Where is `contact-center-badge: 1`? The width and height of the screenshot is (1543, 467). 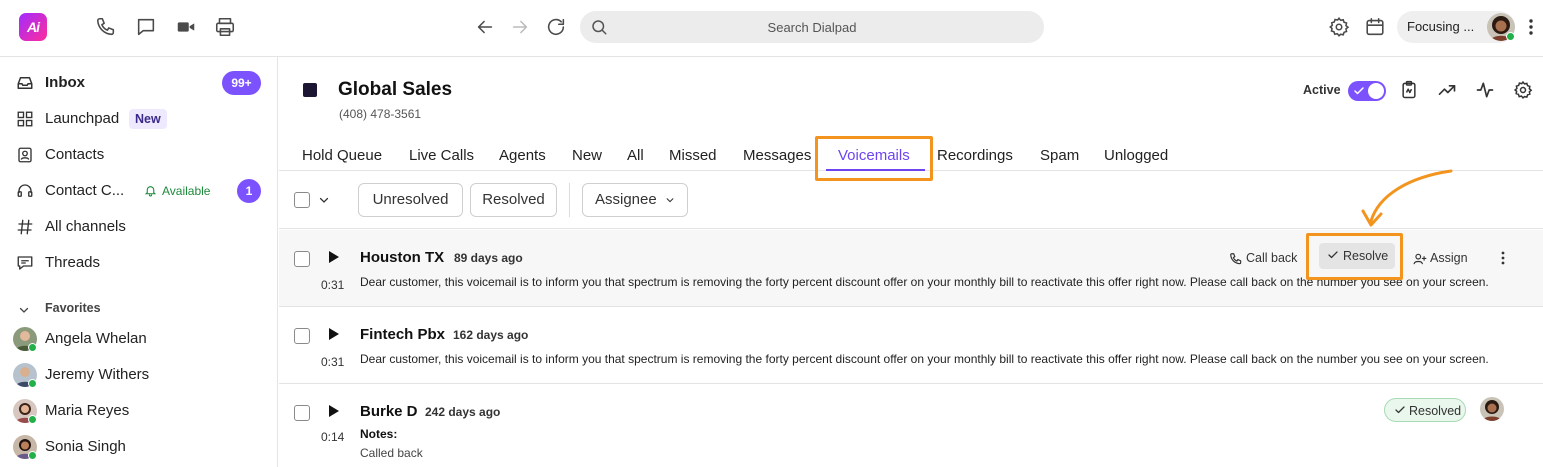
contact-center-badge: 1 is located at coordinates (249, 191).